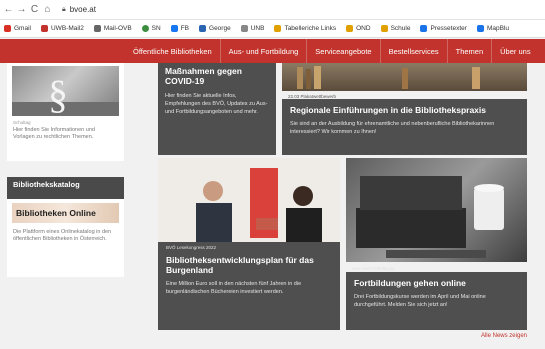  What do you see at coordinates (414, 51) in the screenshot?
I see `nav-ordering: Bestellservices` at bounding box center [414, 51].